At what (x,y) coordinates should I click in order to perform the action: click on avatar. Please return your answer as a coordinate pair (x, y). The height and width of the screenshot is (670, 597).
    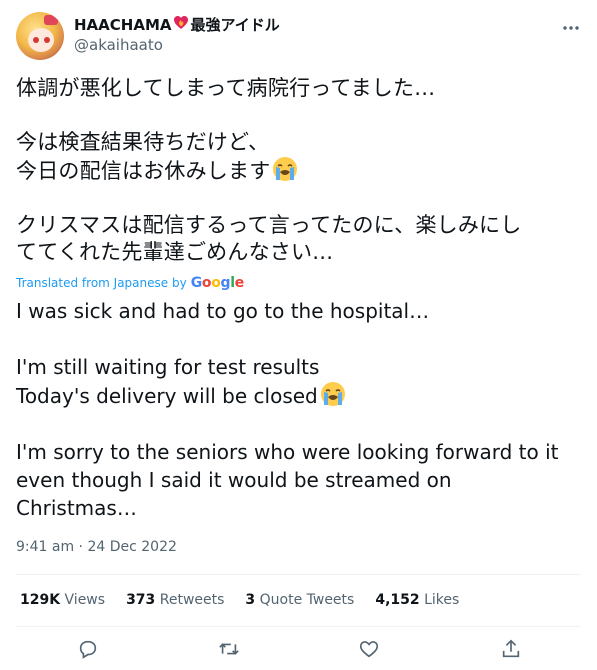
    Looking at the image, I should click on (40, 36).